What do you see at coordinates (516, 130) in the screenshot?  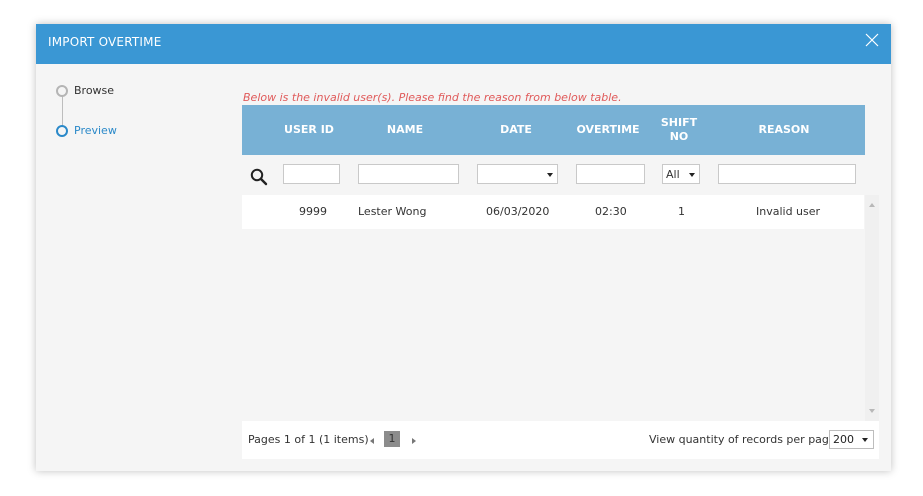 I see `column-header-date: DATE` at bounding box center [516, 130].